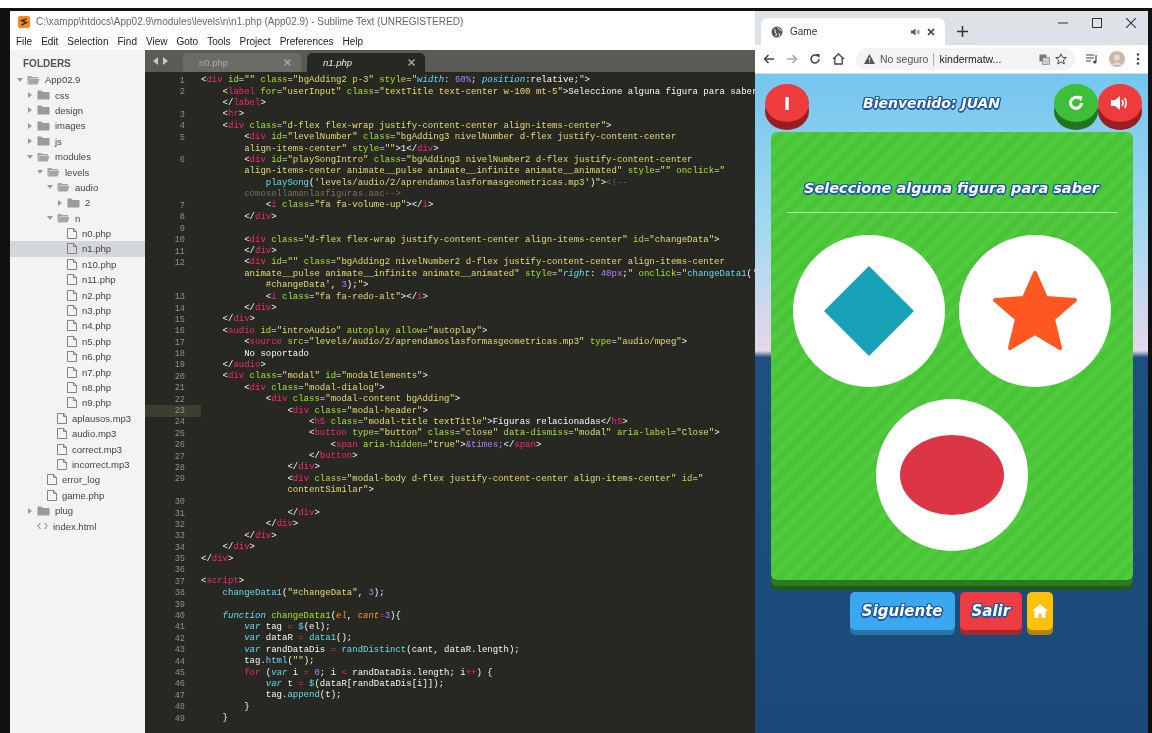 The image size is (1152, 733). Describe the element at coordinates (223, 582) in the screenshot. I see `code-line: <script>` at that location.